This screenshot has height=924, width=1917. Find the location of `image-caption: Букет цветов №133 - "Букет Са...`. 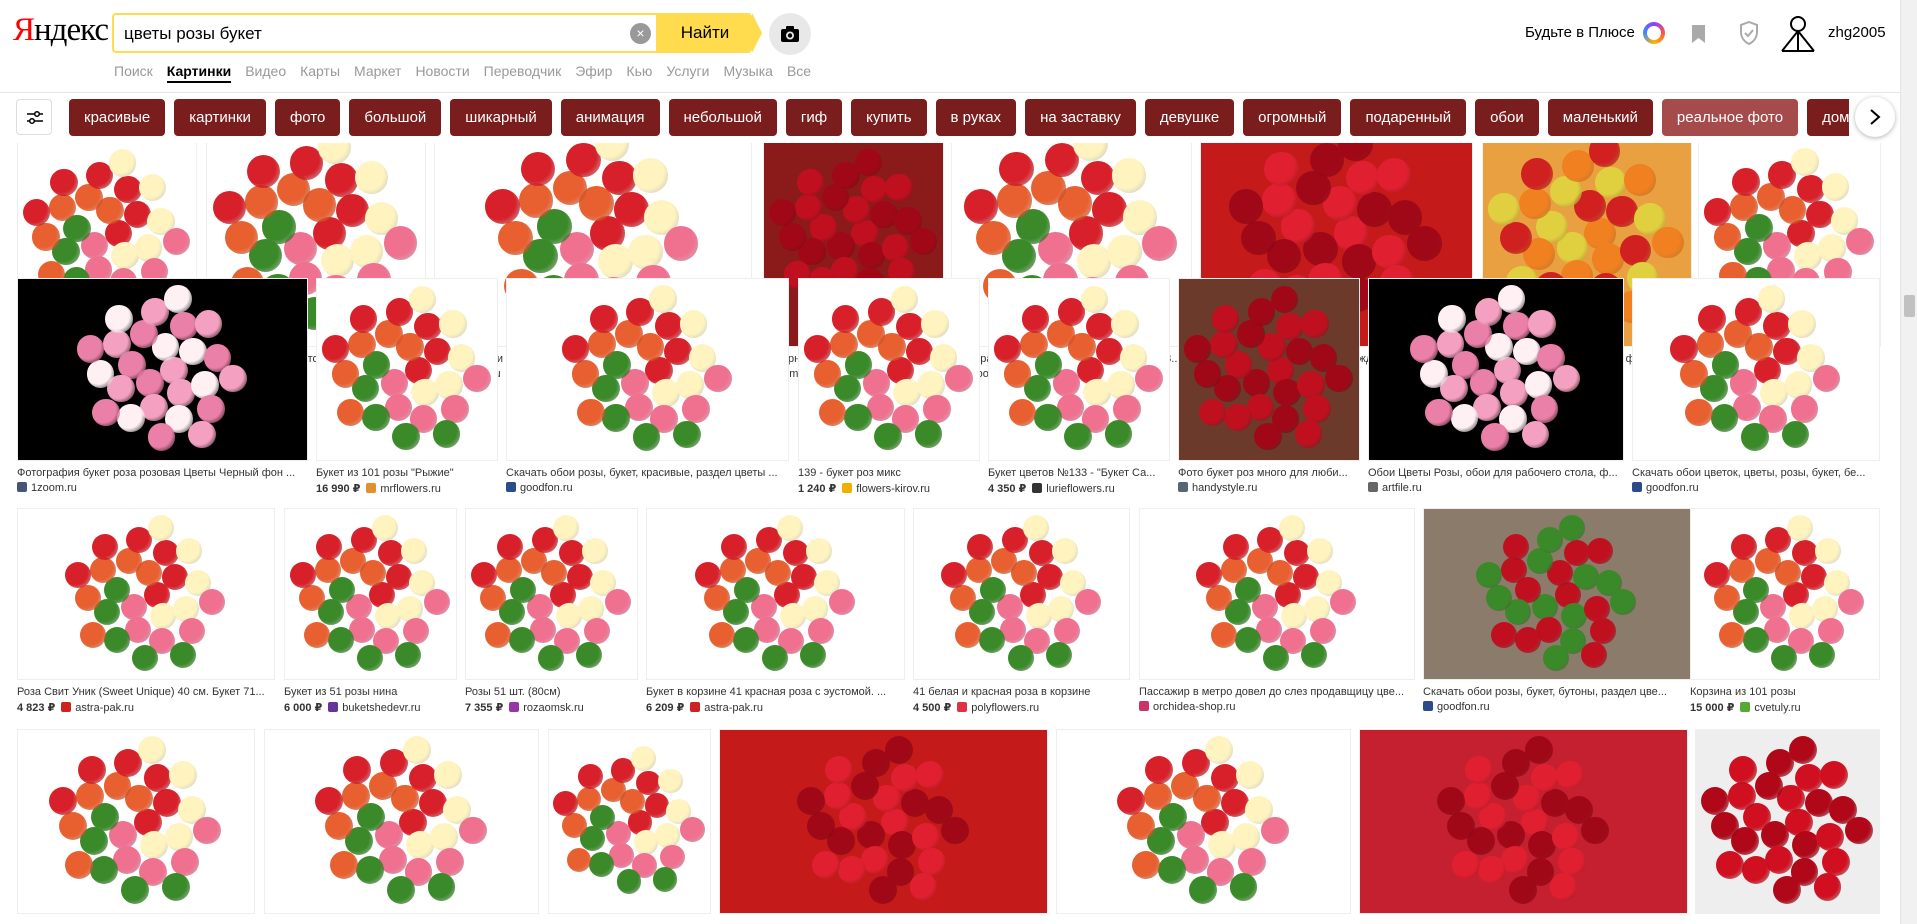

image-caption: Букет цветов №133 - "Букет Са... is located at coordinates (1079, 473).